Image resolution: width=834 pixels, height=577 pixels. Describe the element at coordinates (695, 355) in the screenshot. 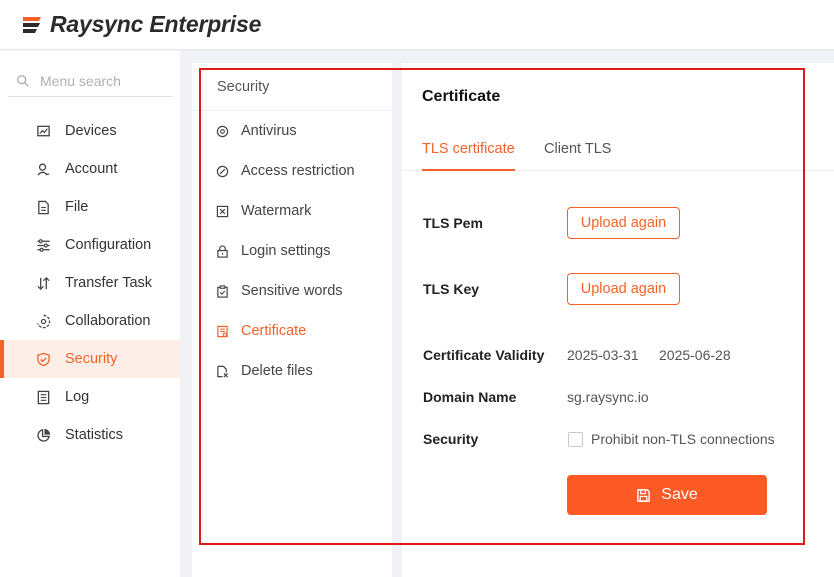

I see `validity-end-date: 2025-06-28` at that location.